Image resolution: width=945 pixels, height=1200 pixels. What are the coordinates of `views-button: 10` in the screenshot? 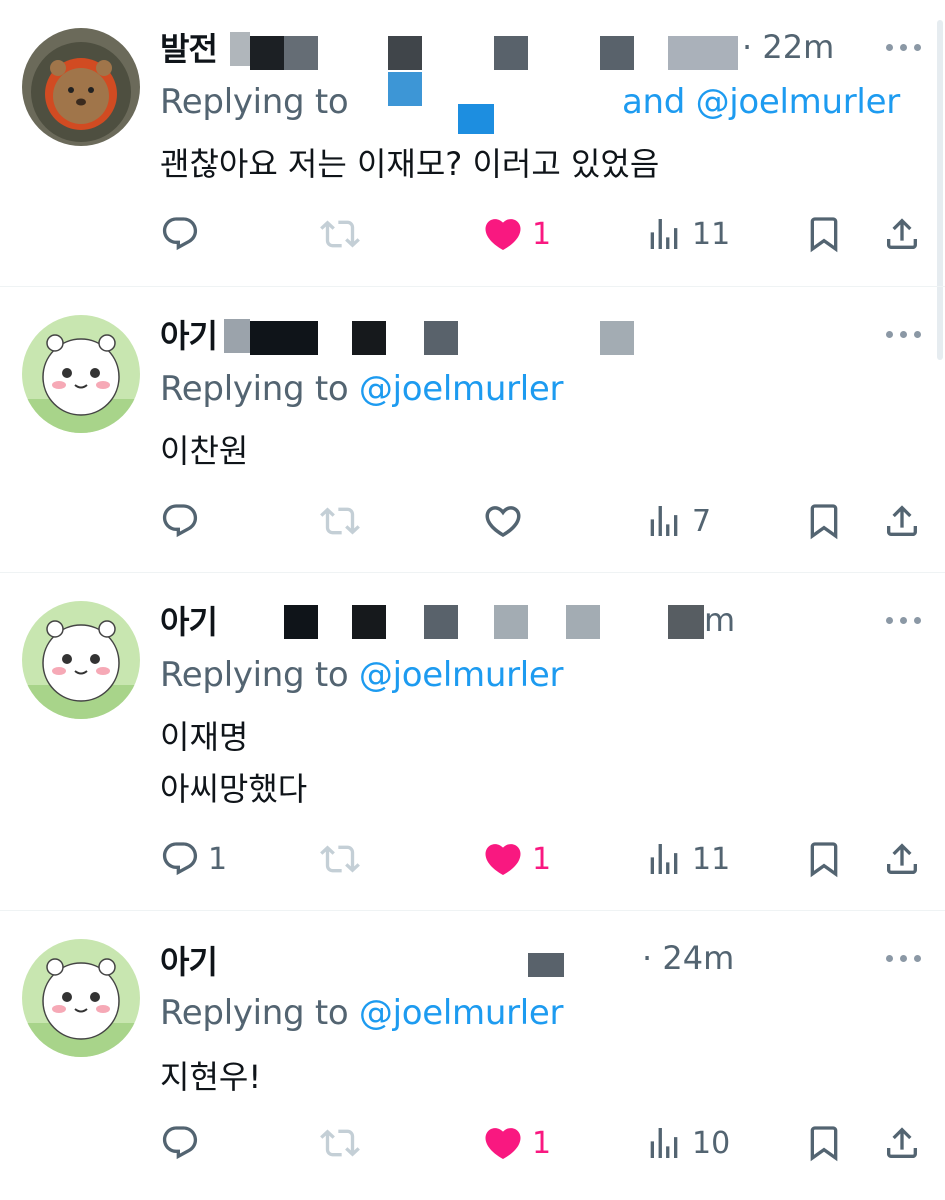 It's located at (687, 1143).